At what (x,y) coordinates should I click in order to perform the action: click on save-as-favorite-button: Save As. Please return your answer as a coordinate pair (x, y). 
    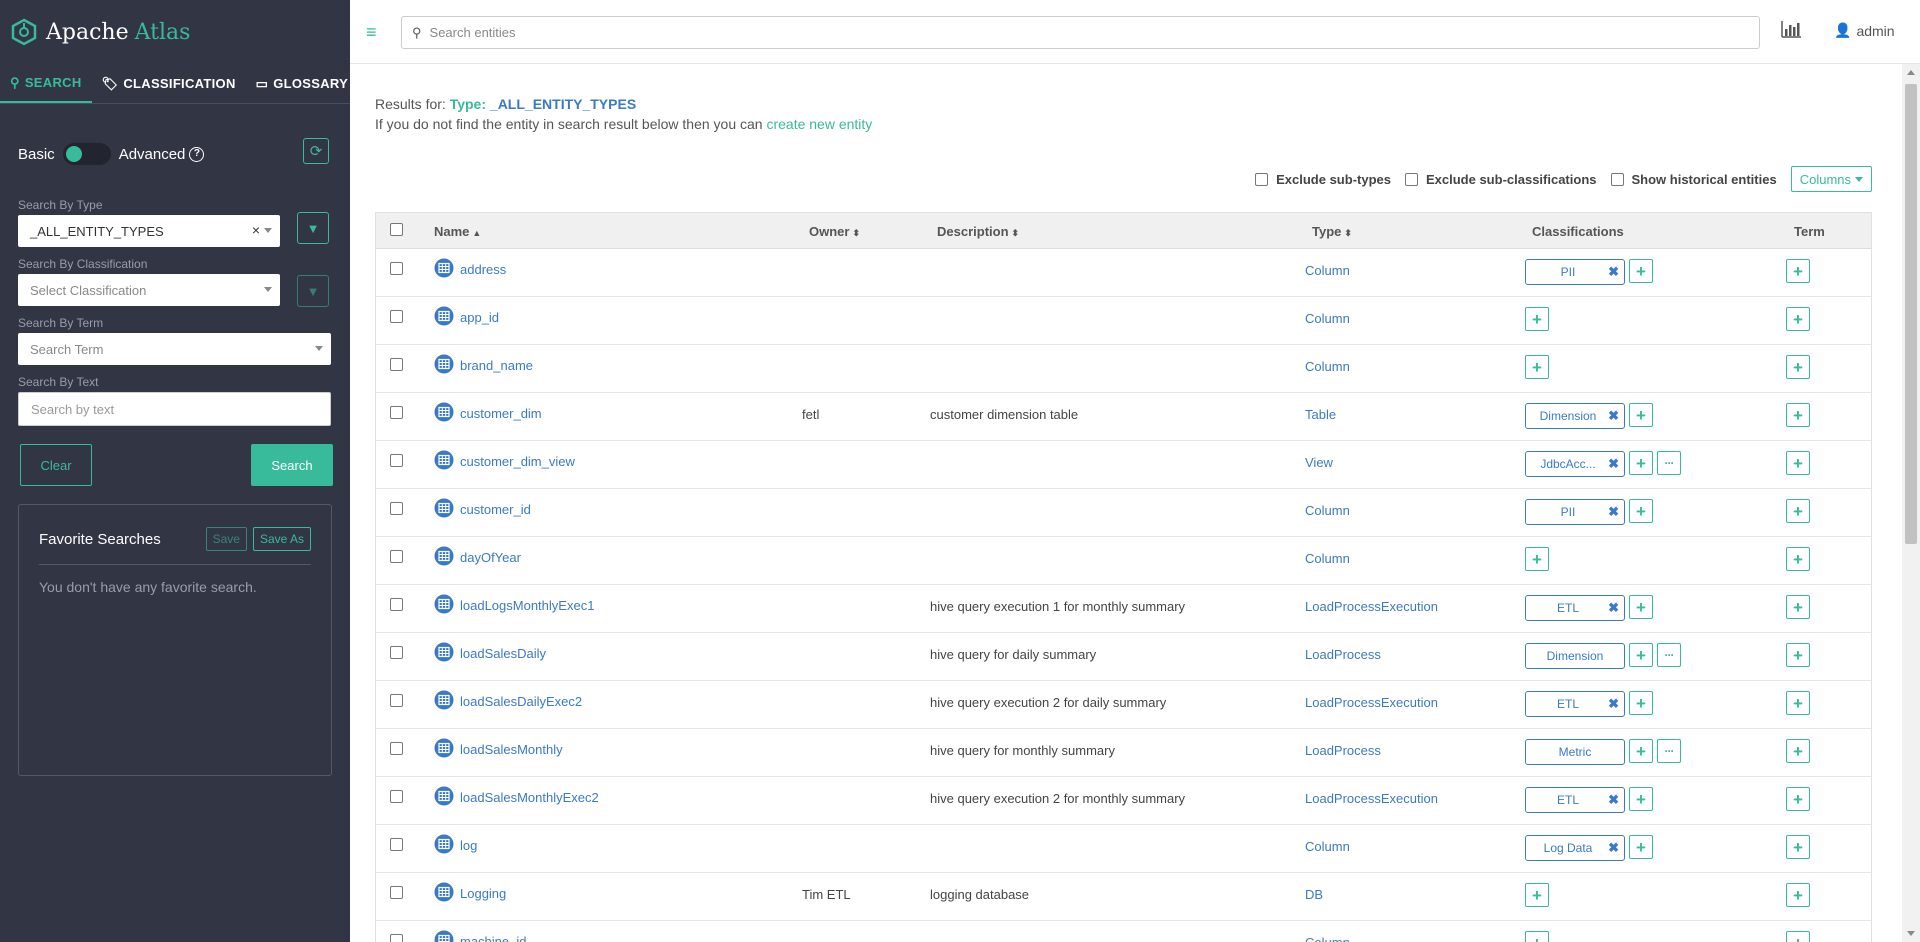
    Looking at the image, I should click on (281, 539).